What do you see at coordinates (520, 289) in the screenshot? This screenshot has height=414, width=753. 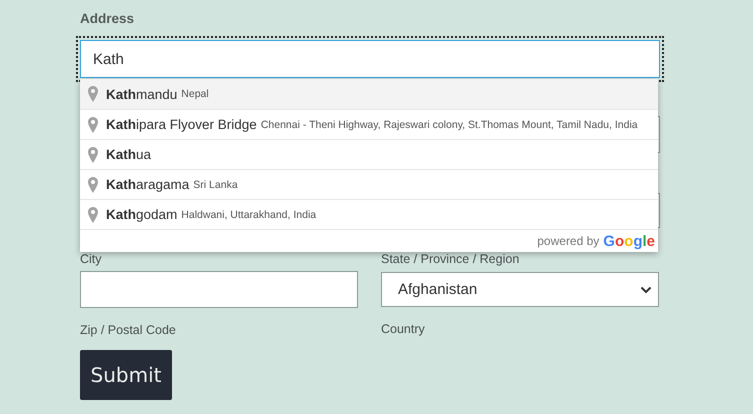 I see `country-select: Afghanistan` at bounding box center [520, 289].